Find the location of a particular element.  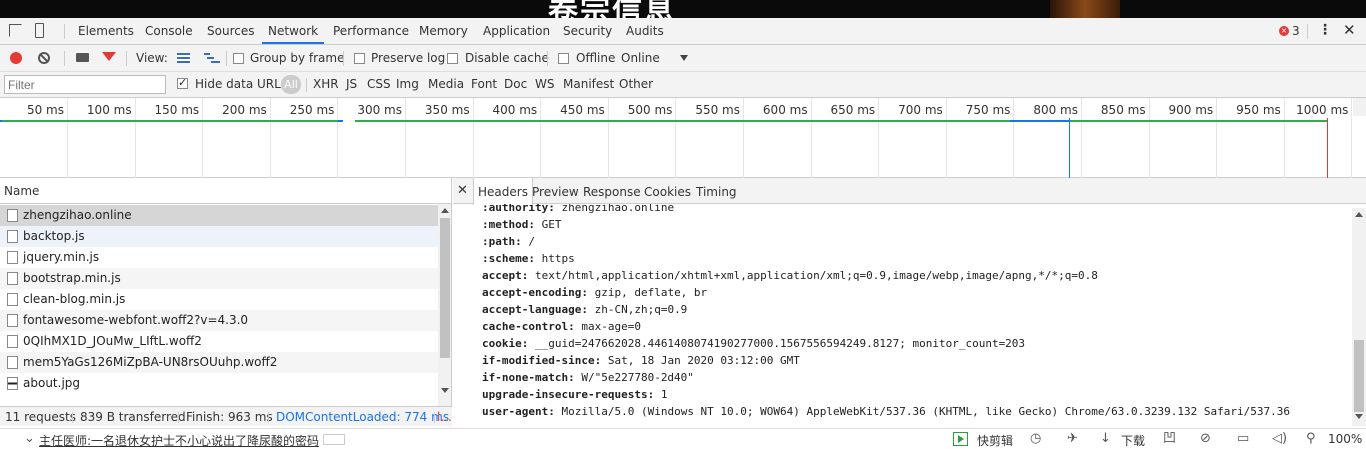

request-row: jquery.min.js is located at coordinates (219, 257).